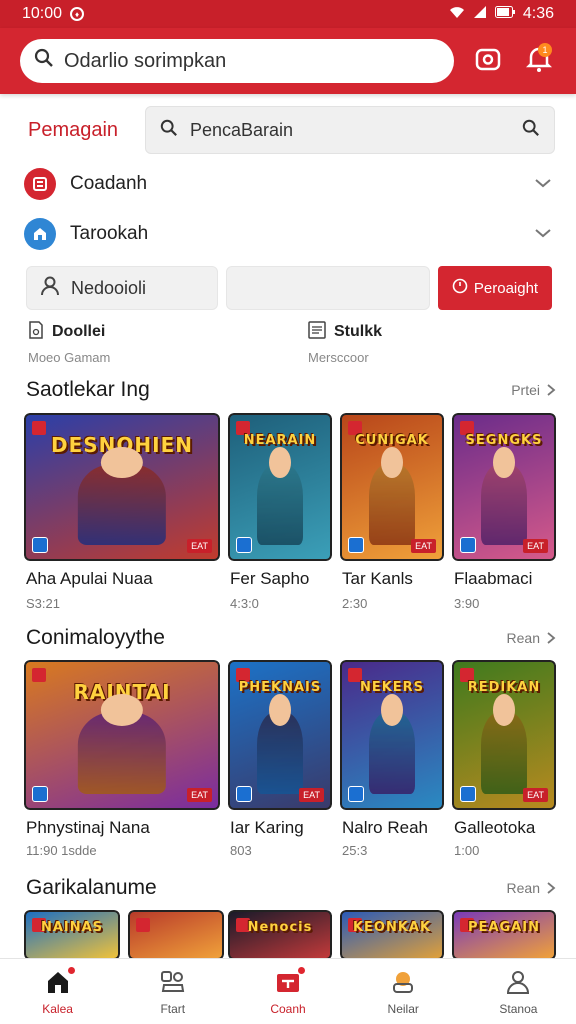 This screenshot has height=1024, width=576. I want to click on game-carousel: DESNOHIEN EAT NEARAIN CUNIGAK EAT SEGNGKS EAT, so click(300, 487).